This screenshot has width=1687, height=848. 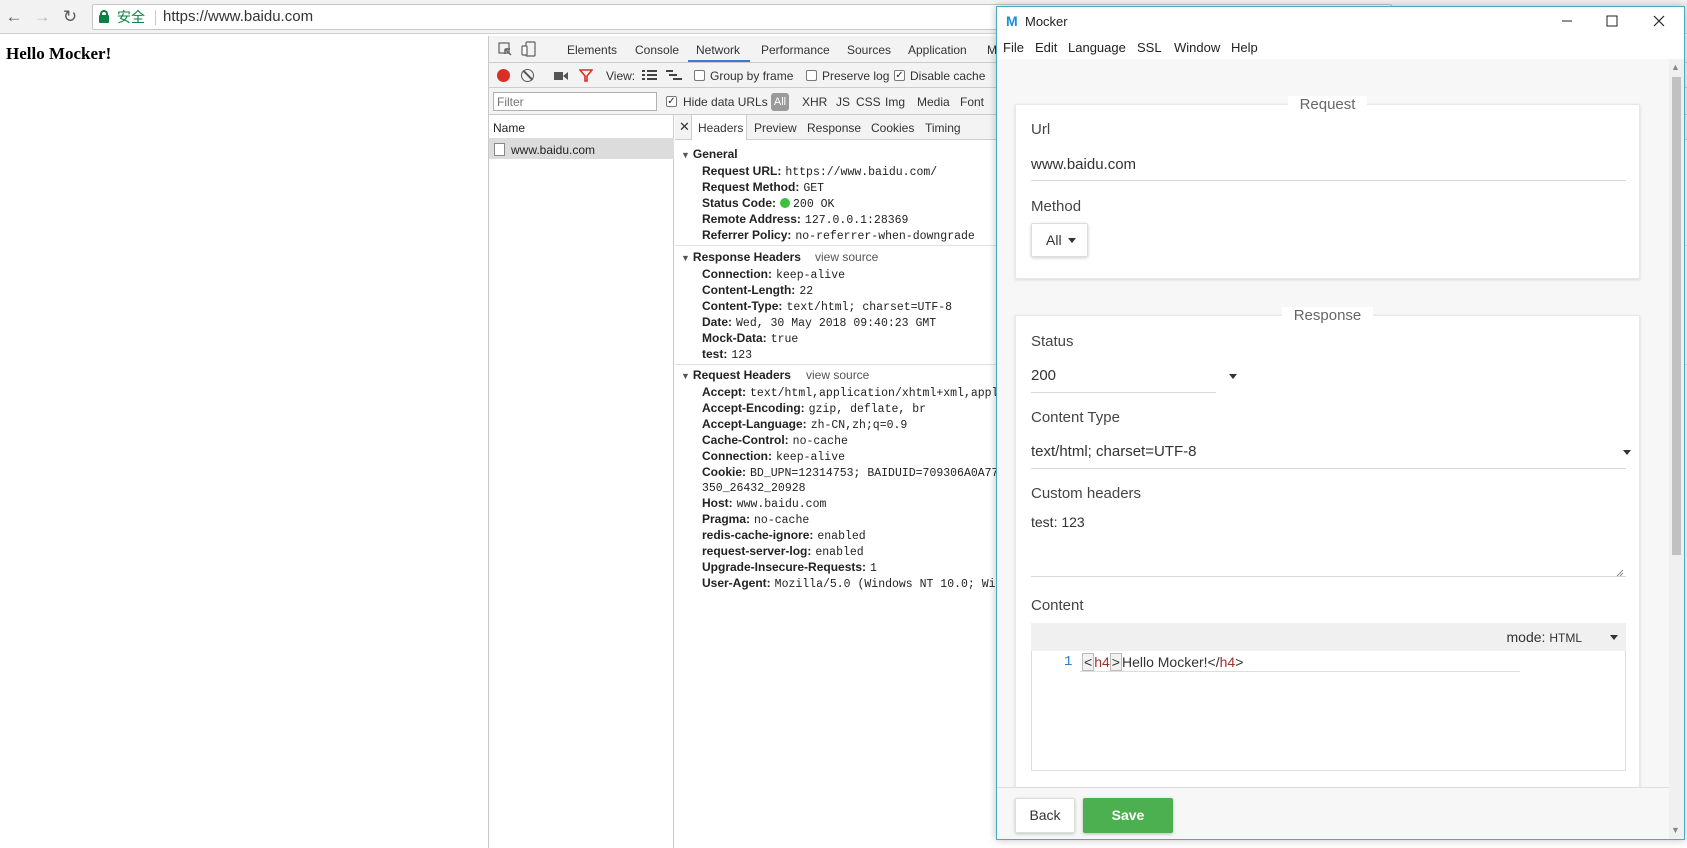 What do you see at coordinates (1162, 662) in the screenshot?
I see `code-line: < h4 > Hello Mocker!</h4>` at bounding box center [1162, 662].